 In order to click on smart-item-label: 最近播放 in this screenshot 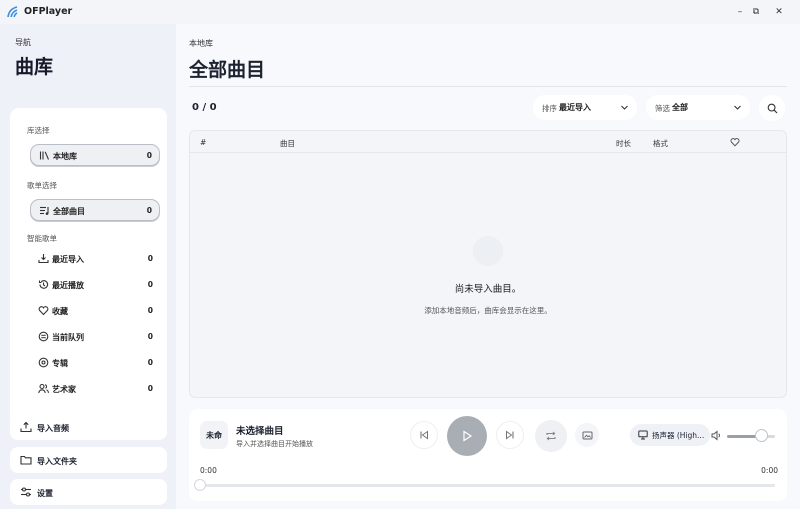, I will do `click(68, 285)`.